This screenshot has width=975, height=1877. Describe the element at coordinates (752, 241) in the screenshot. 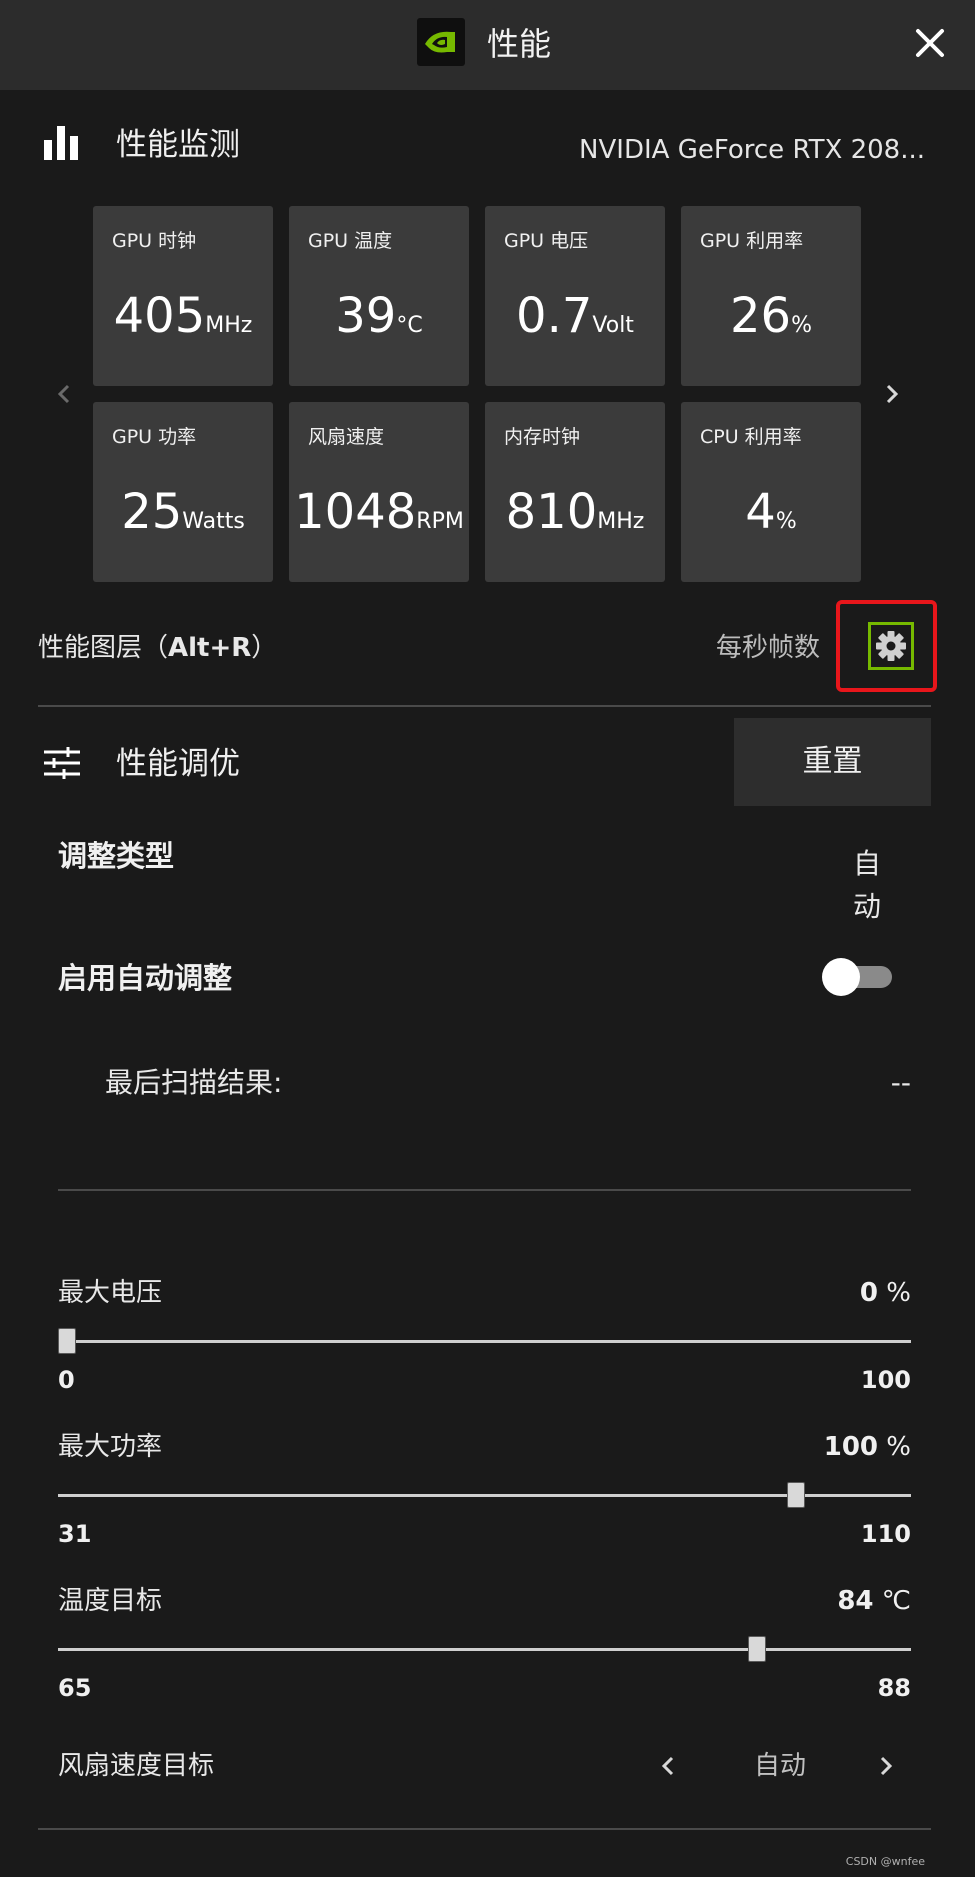

I see `tile-label: GPU 利用率` at that location.